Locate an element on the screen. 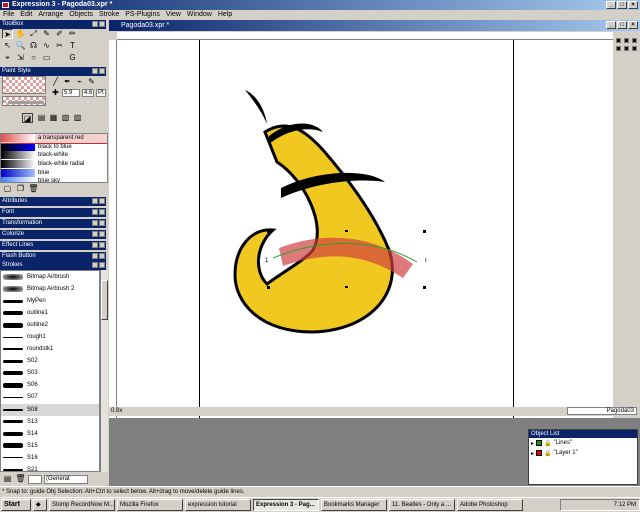 The image size is (640, 512). zoom-level: 0.8x is located at coordinates (116, 411).